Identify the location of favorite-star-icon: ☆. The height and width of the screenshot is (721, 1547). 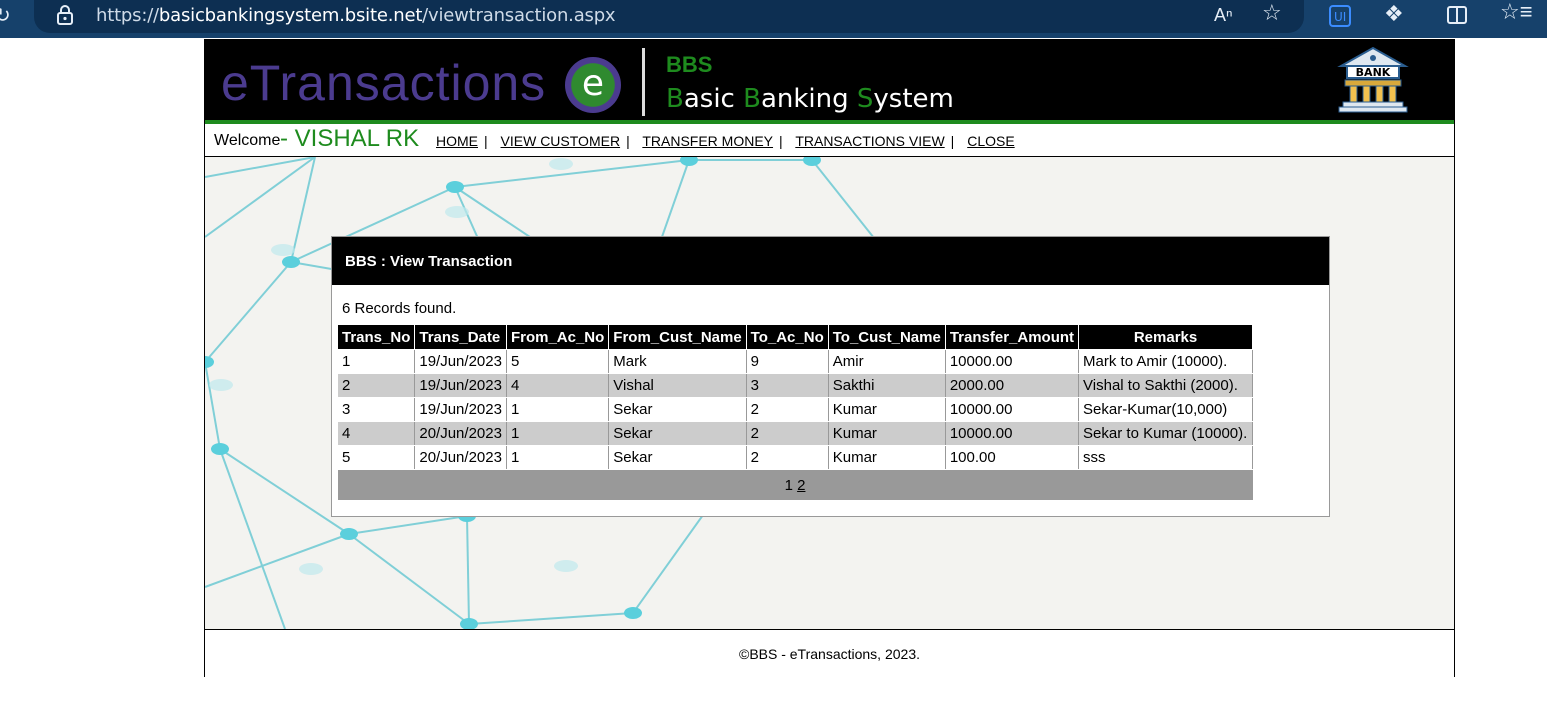
(1272, 13).